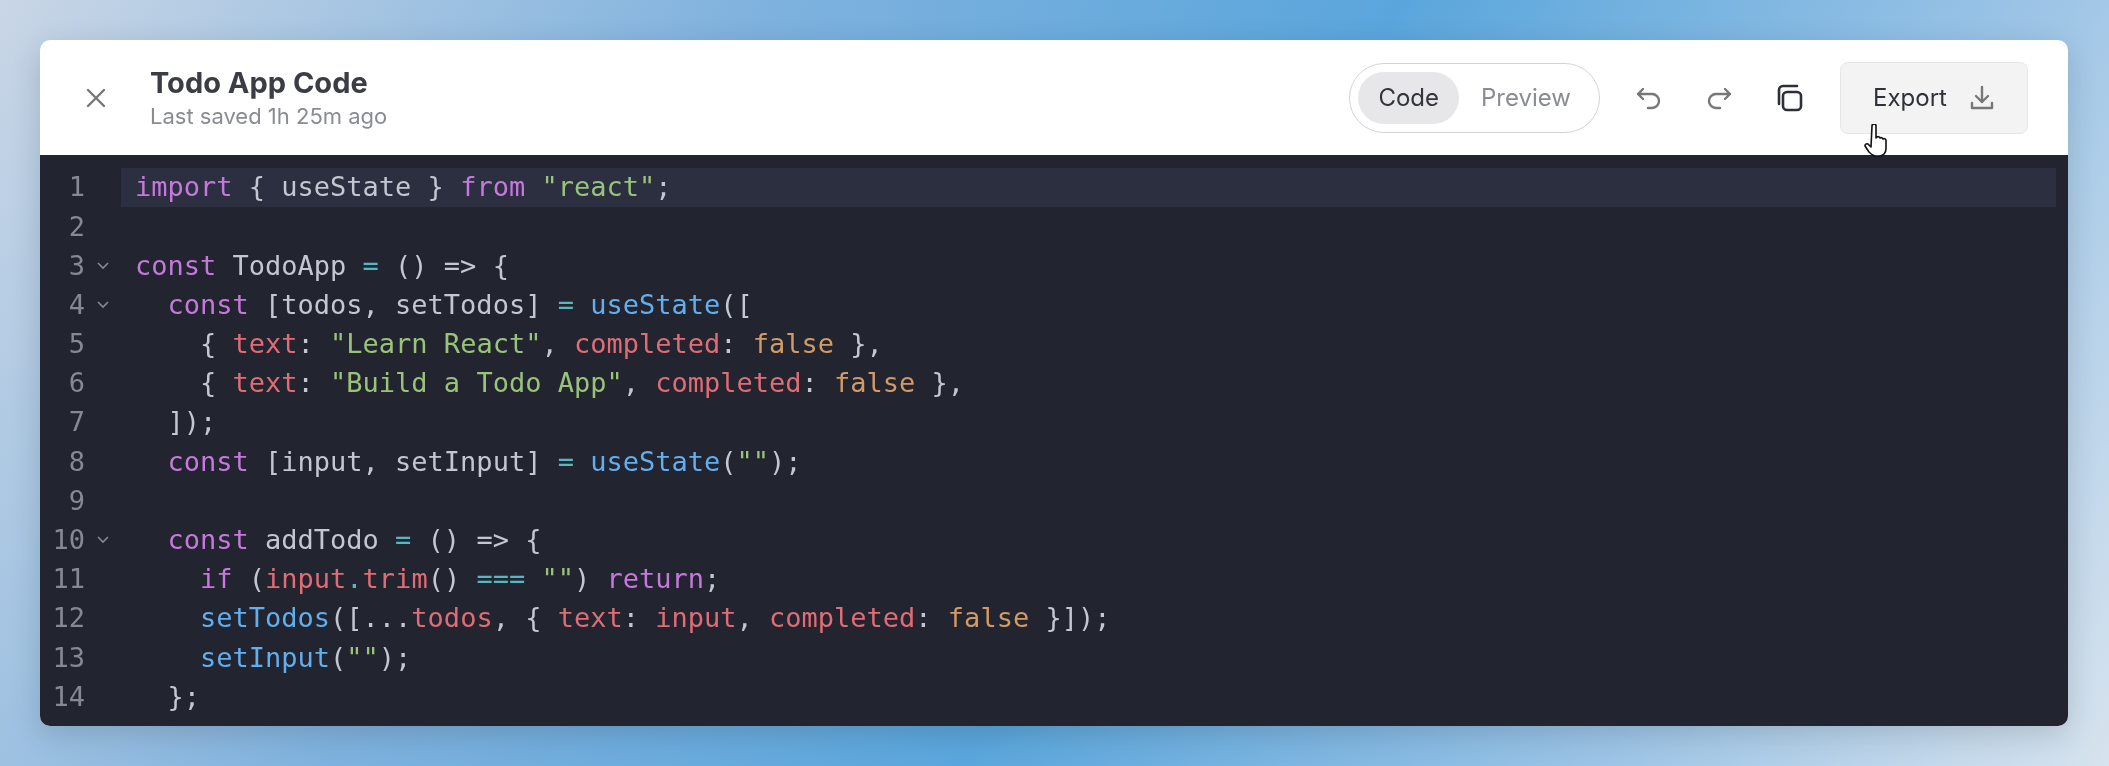  Describe the element at coordinates (68, 696) in the screenshot. I see `line-number: 14` at that location.